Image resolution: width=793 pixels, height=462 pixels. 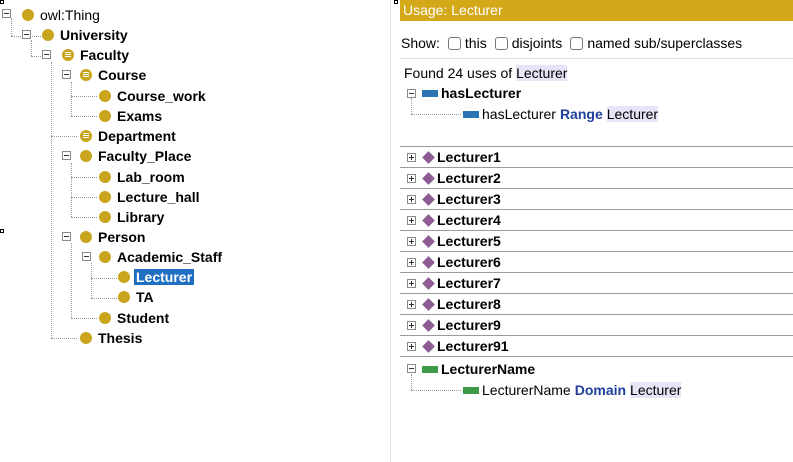 What do you see at coordinates (411, 368) in the screenshot?
I see `collapse-toggle-lecturer-name` at bounding box center [411, 368].